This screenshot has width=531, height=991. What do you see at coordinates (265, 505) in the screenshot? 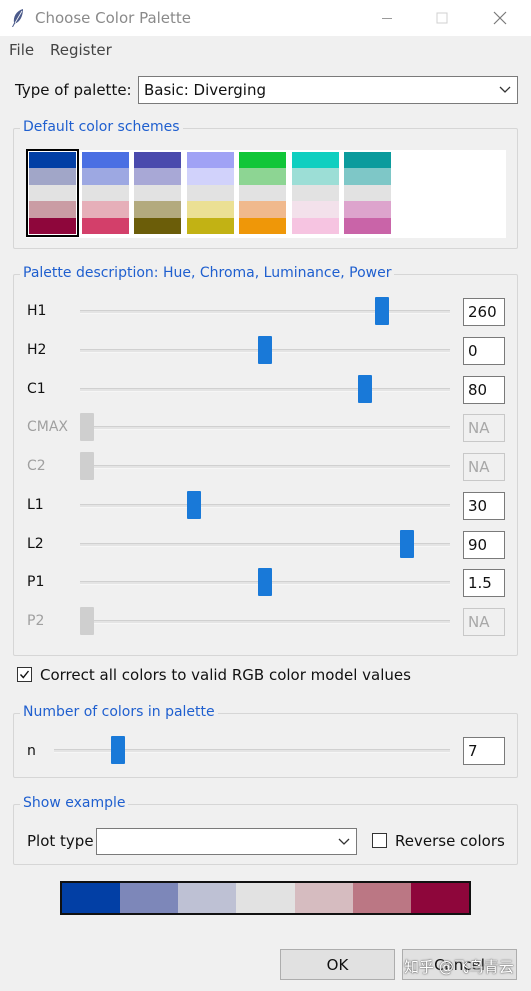
I see `l1-slider-track` at bounding box center [265, 505].